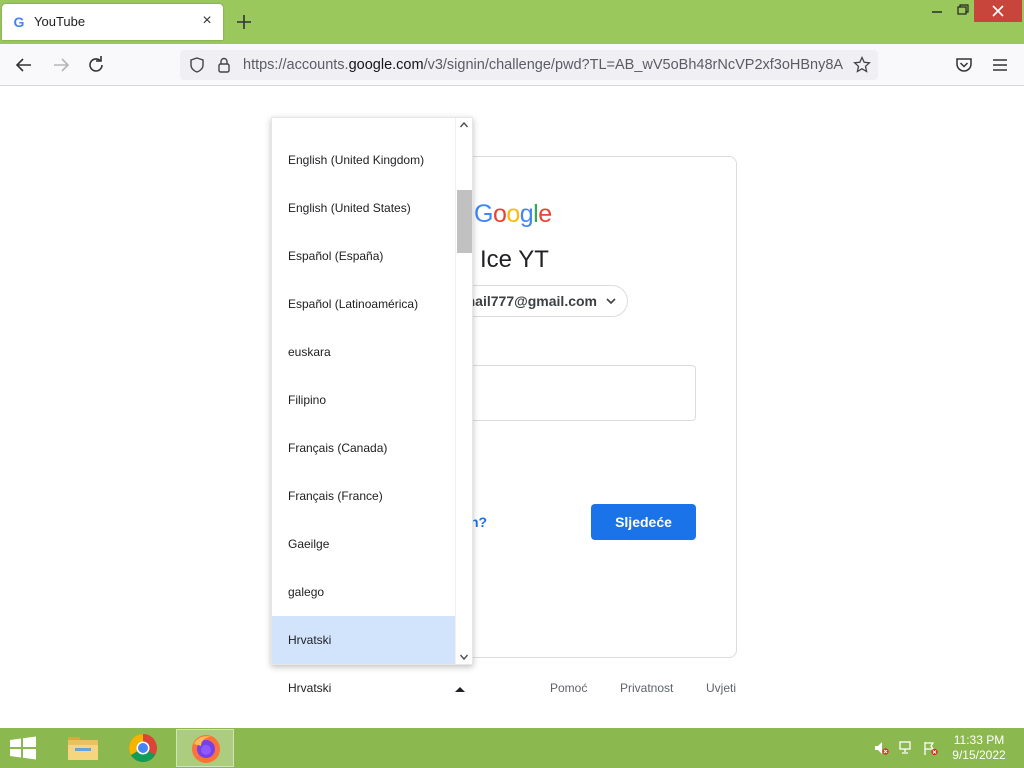 The image size is (1024, 768). I want to click on tab-title: YouTube, so click(60, 21).